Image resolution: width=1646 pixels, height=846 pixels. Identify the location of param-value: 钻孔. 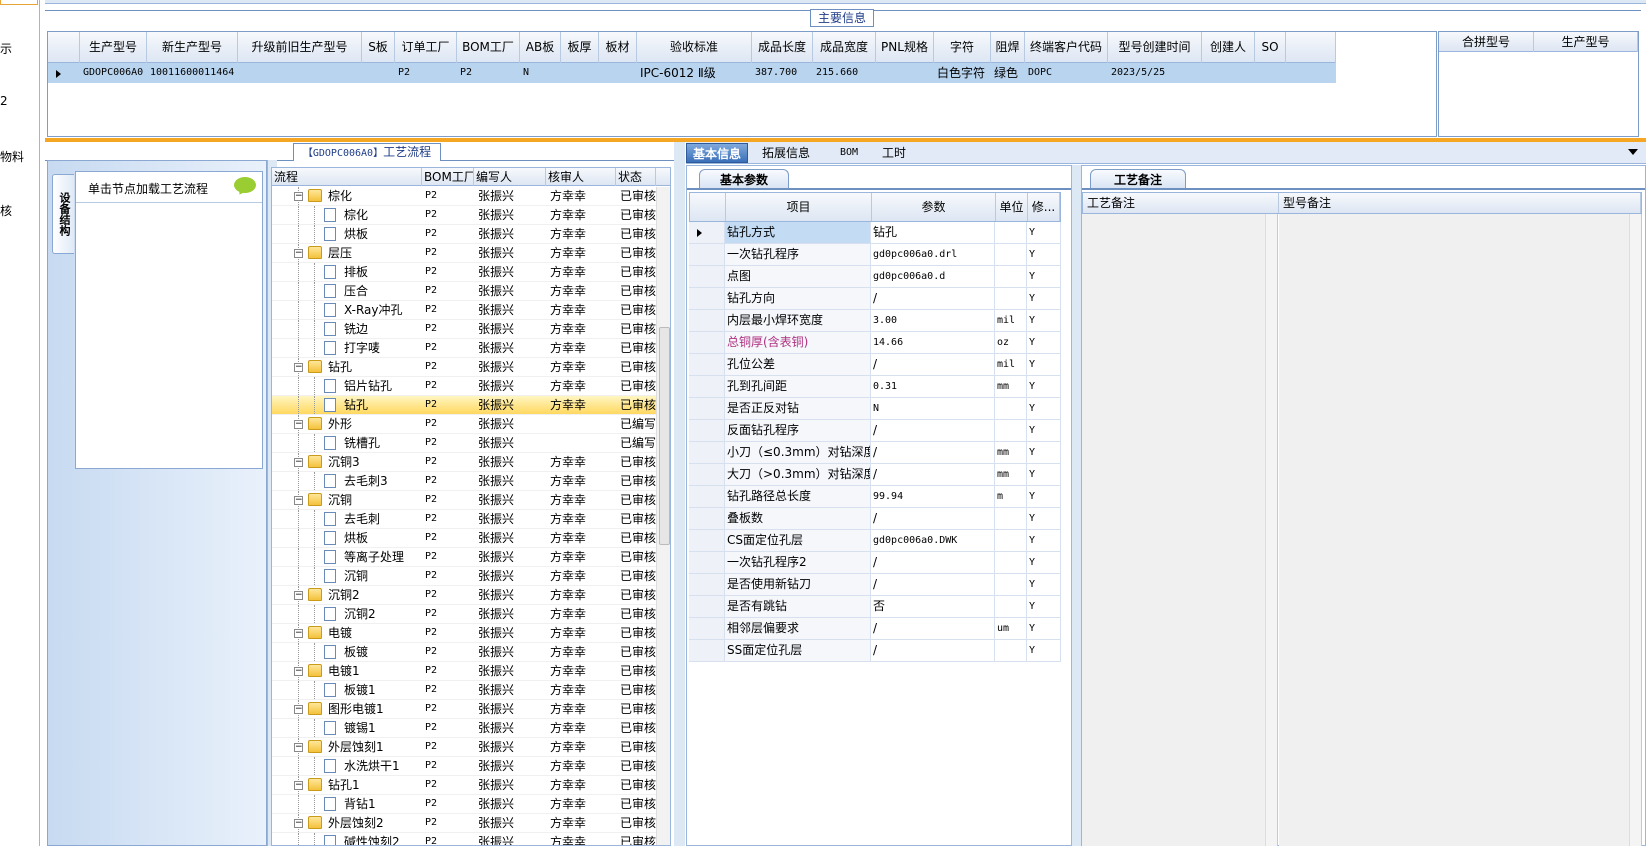
(933, 232).